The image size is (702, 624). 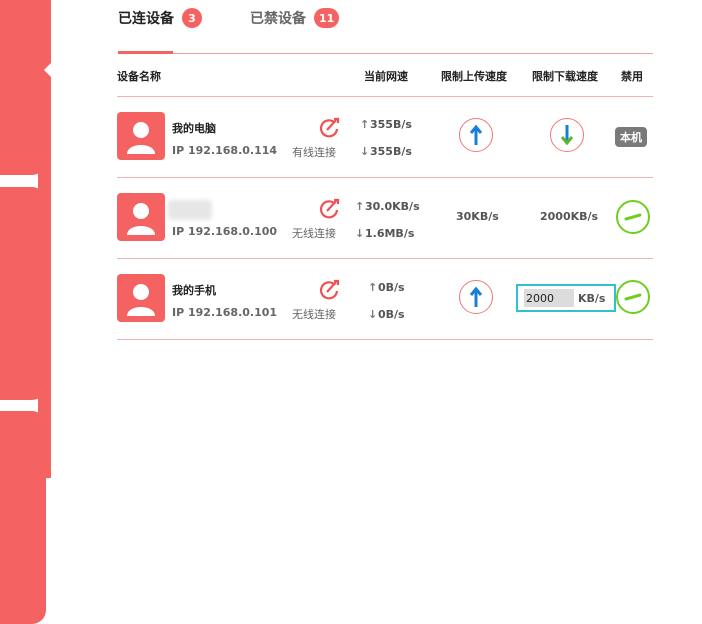 What do you see at coordinates (565, 76) in the screenshot?
I see `col-limit-download: 限制下载速度` at bounding box center [565, 76].